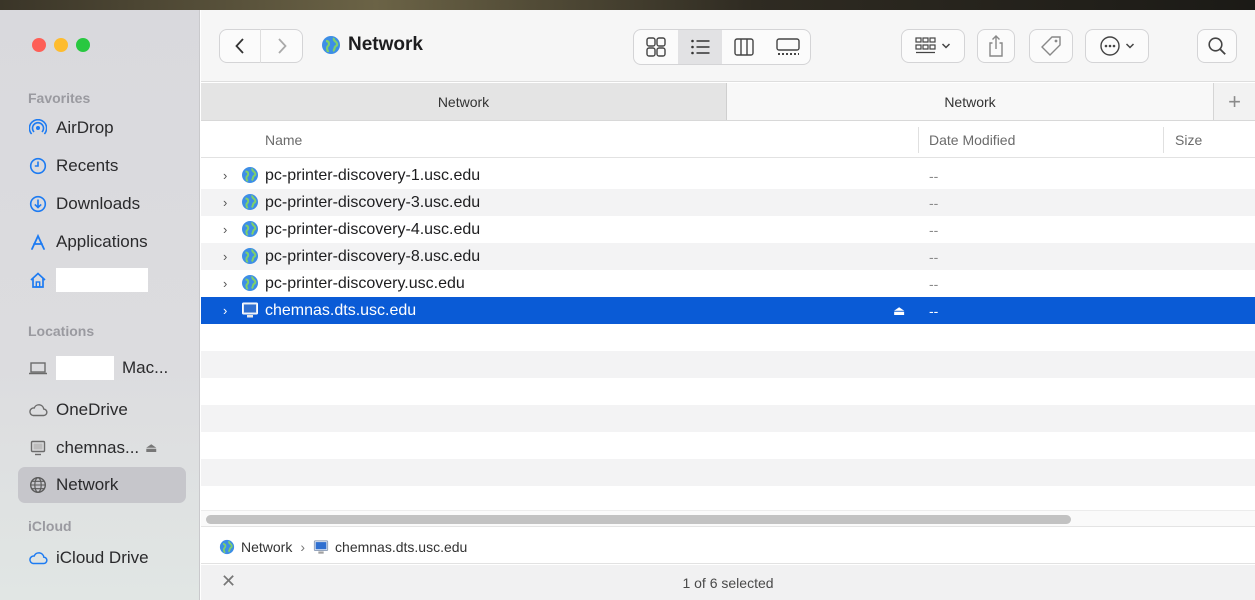 The width and height of the screenshot is (1255, 600). I want to click on list-item: › pc-printer-discovery-3.usc.edu --, so click(728, 202).